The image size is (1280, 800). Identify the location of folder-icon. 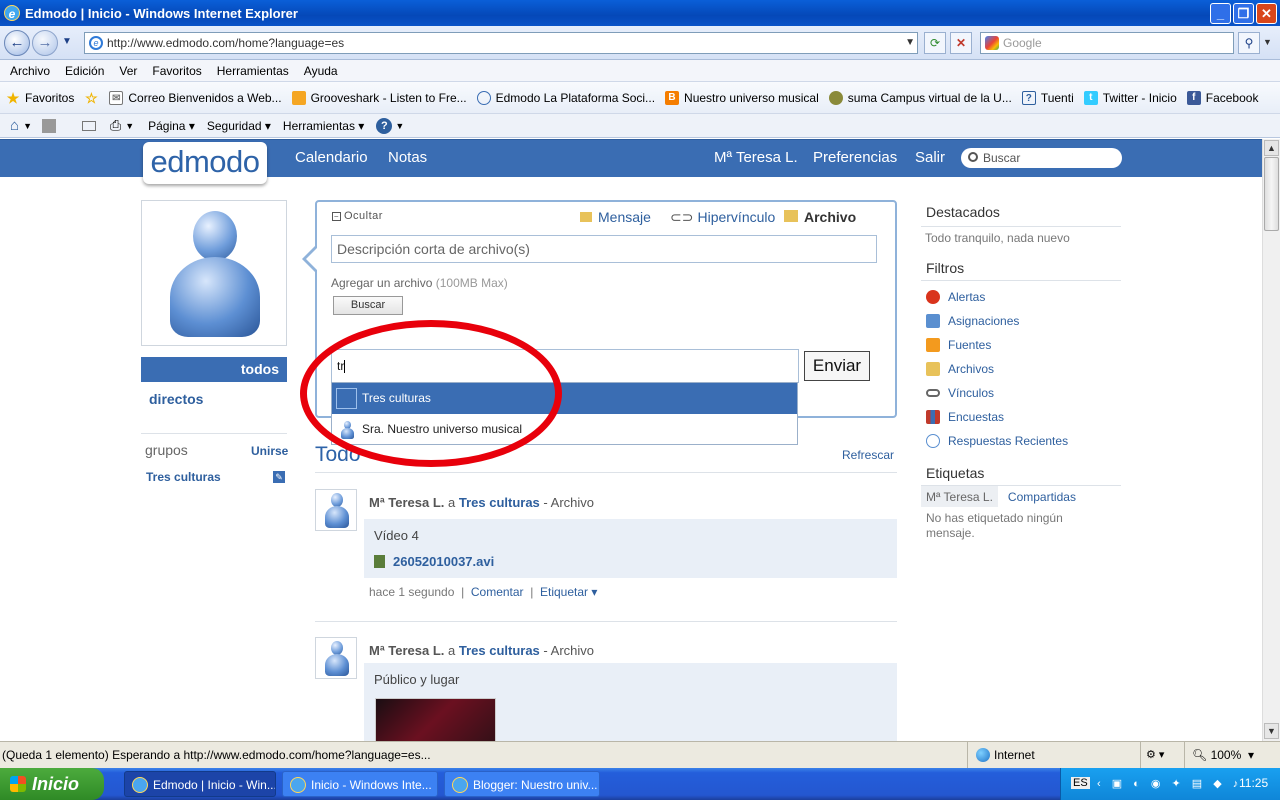
(933, 369).